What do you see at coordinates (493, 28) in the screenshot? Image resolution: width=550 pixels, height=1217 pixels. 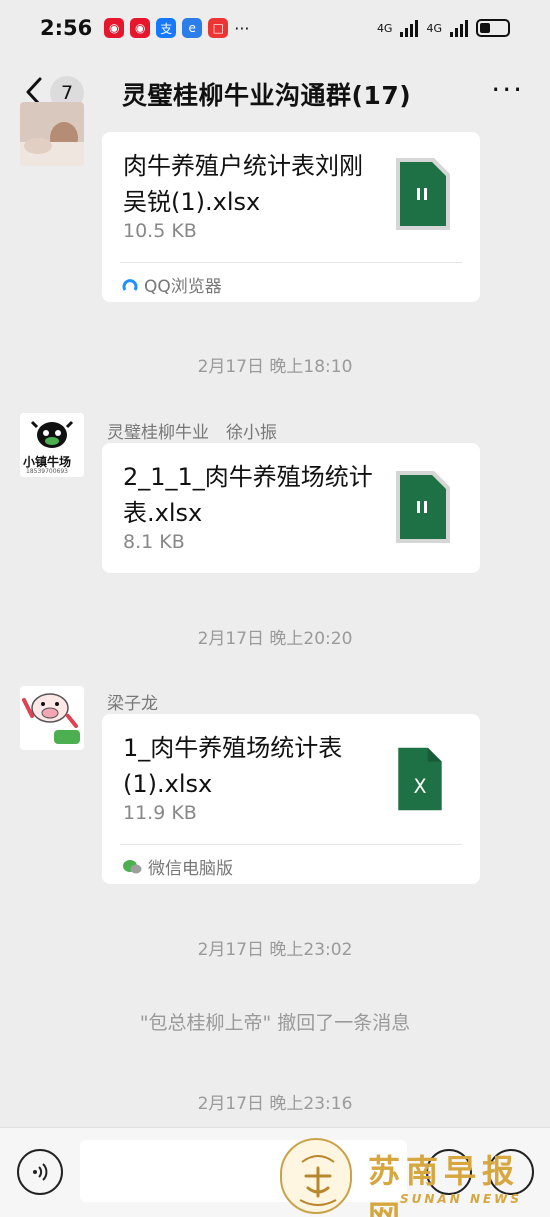 I see `battery-icon` at bounding box center [493, 28].